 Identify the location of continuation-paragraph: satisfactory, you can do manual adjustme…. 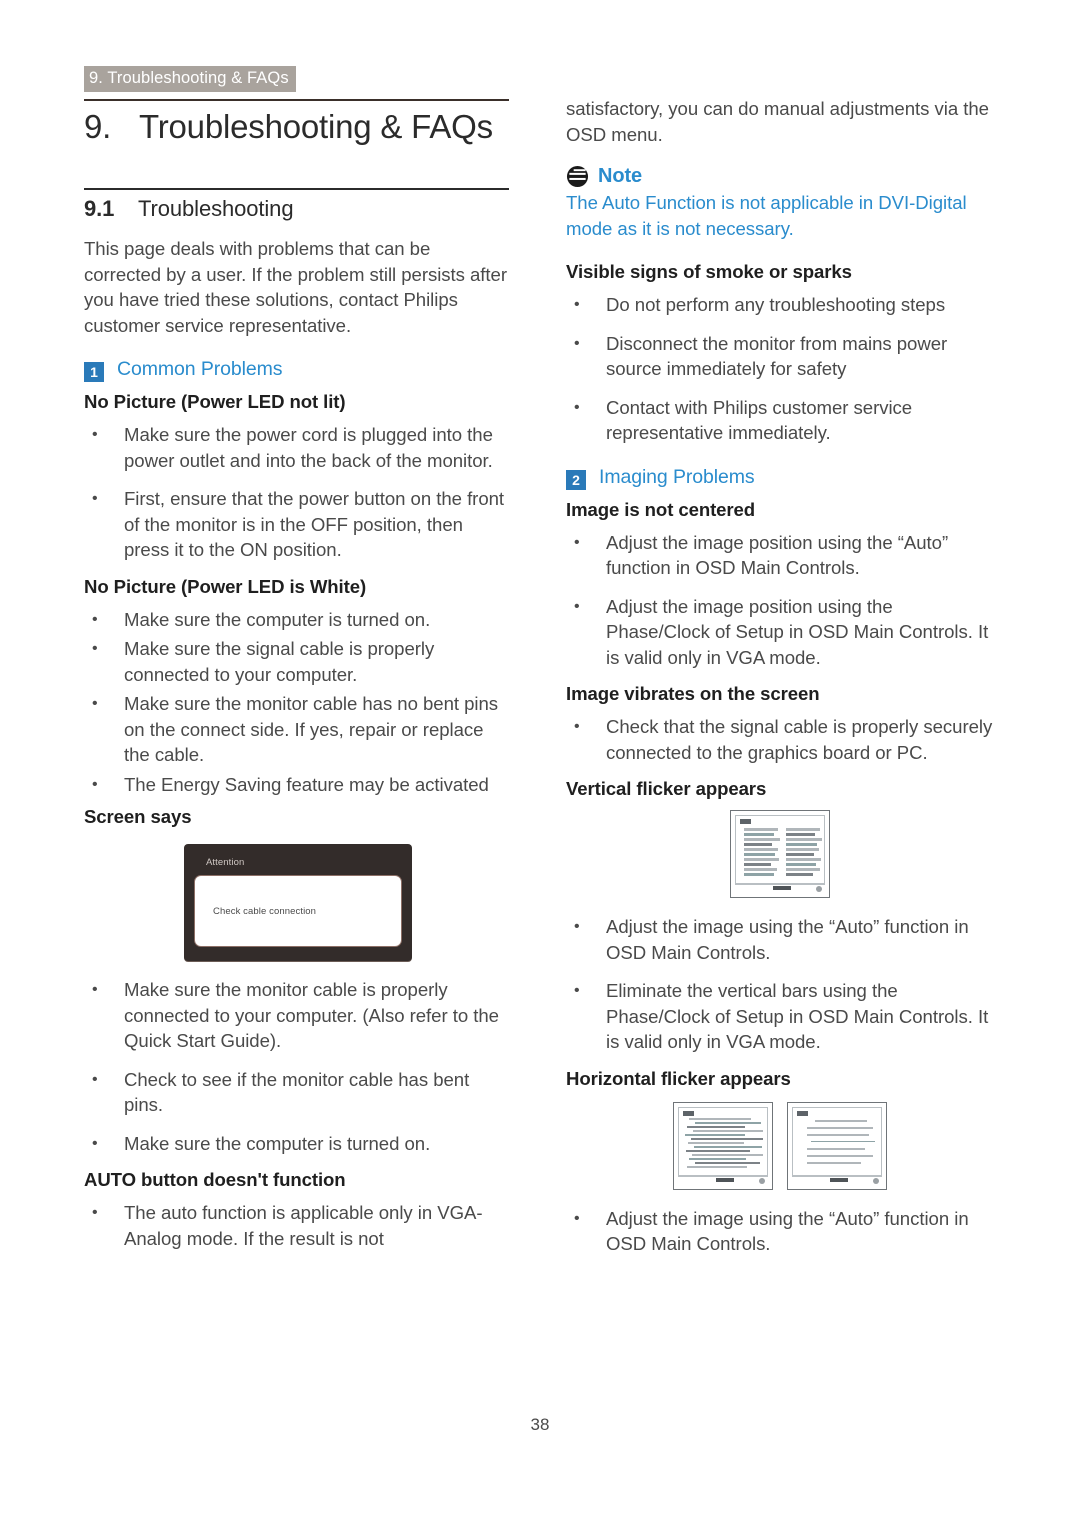
(777, 121).